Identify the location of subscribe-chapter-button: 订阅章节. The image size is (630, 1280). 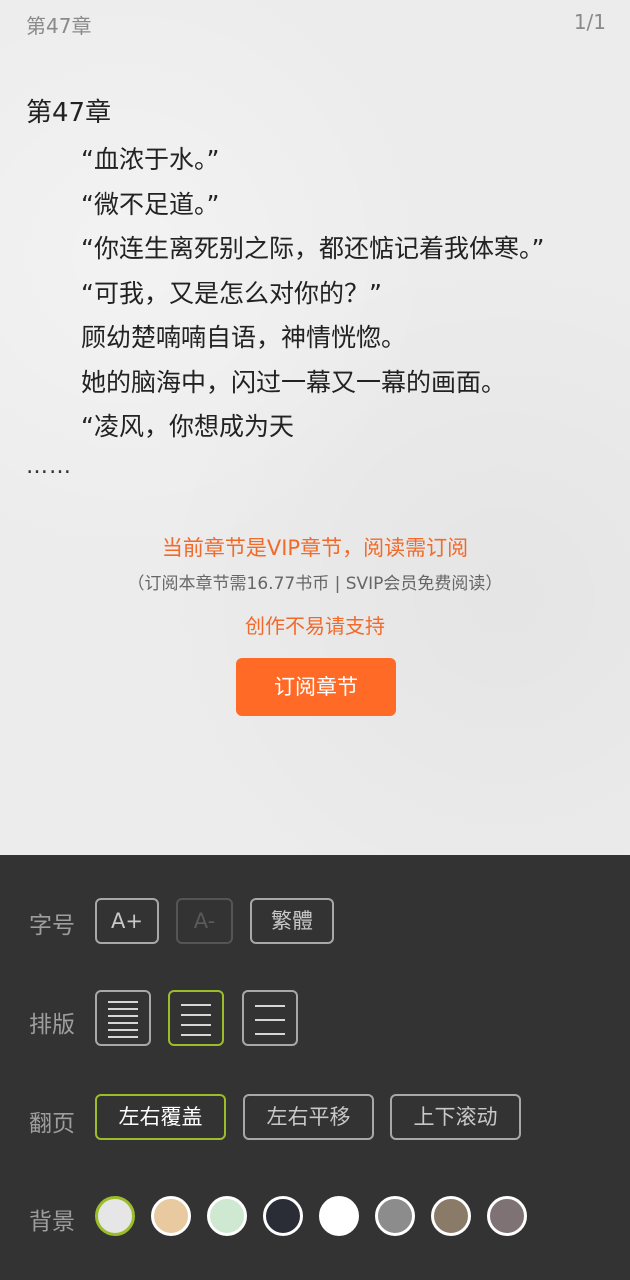
(316, 687).